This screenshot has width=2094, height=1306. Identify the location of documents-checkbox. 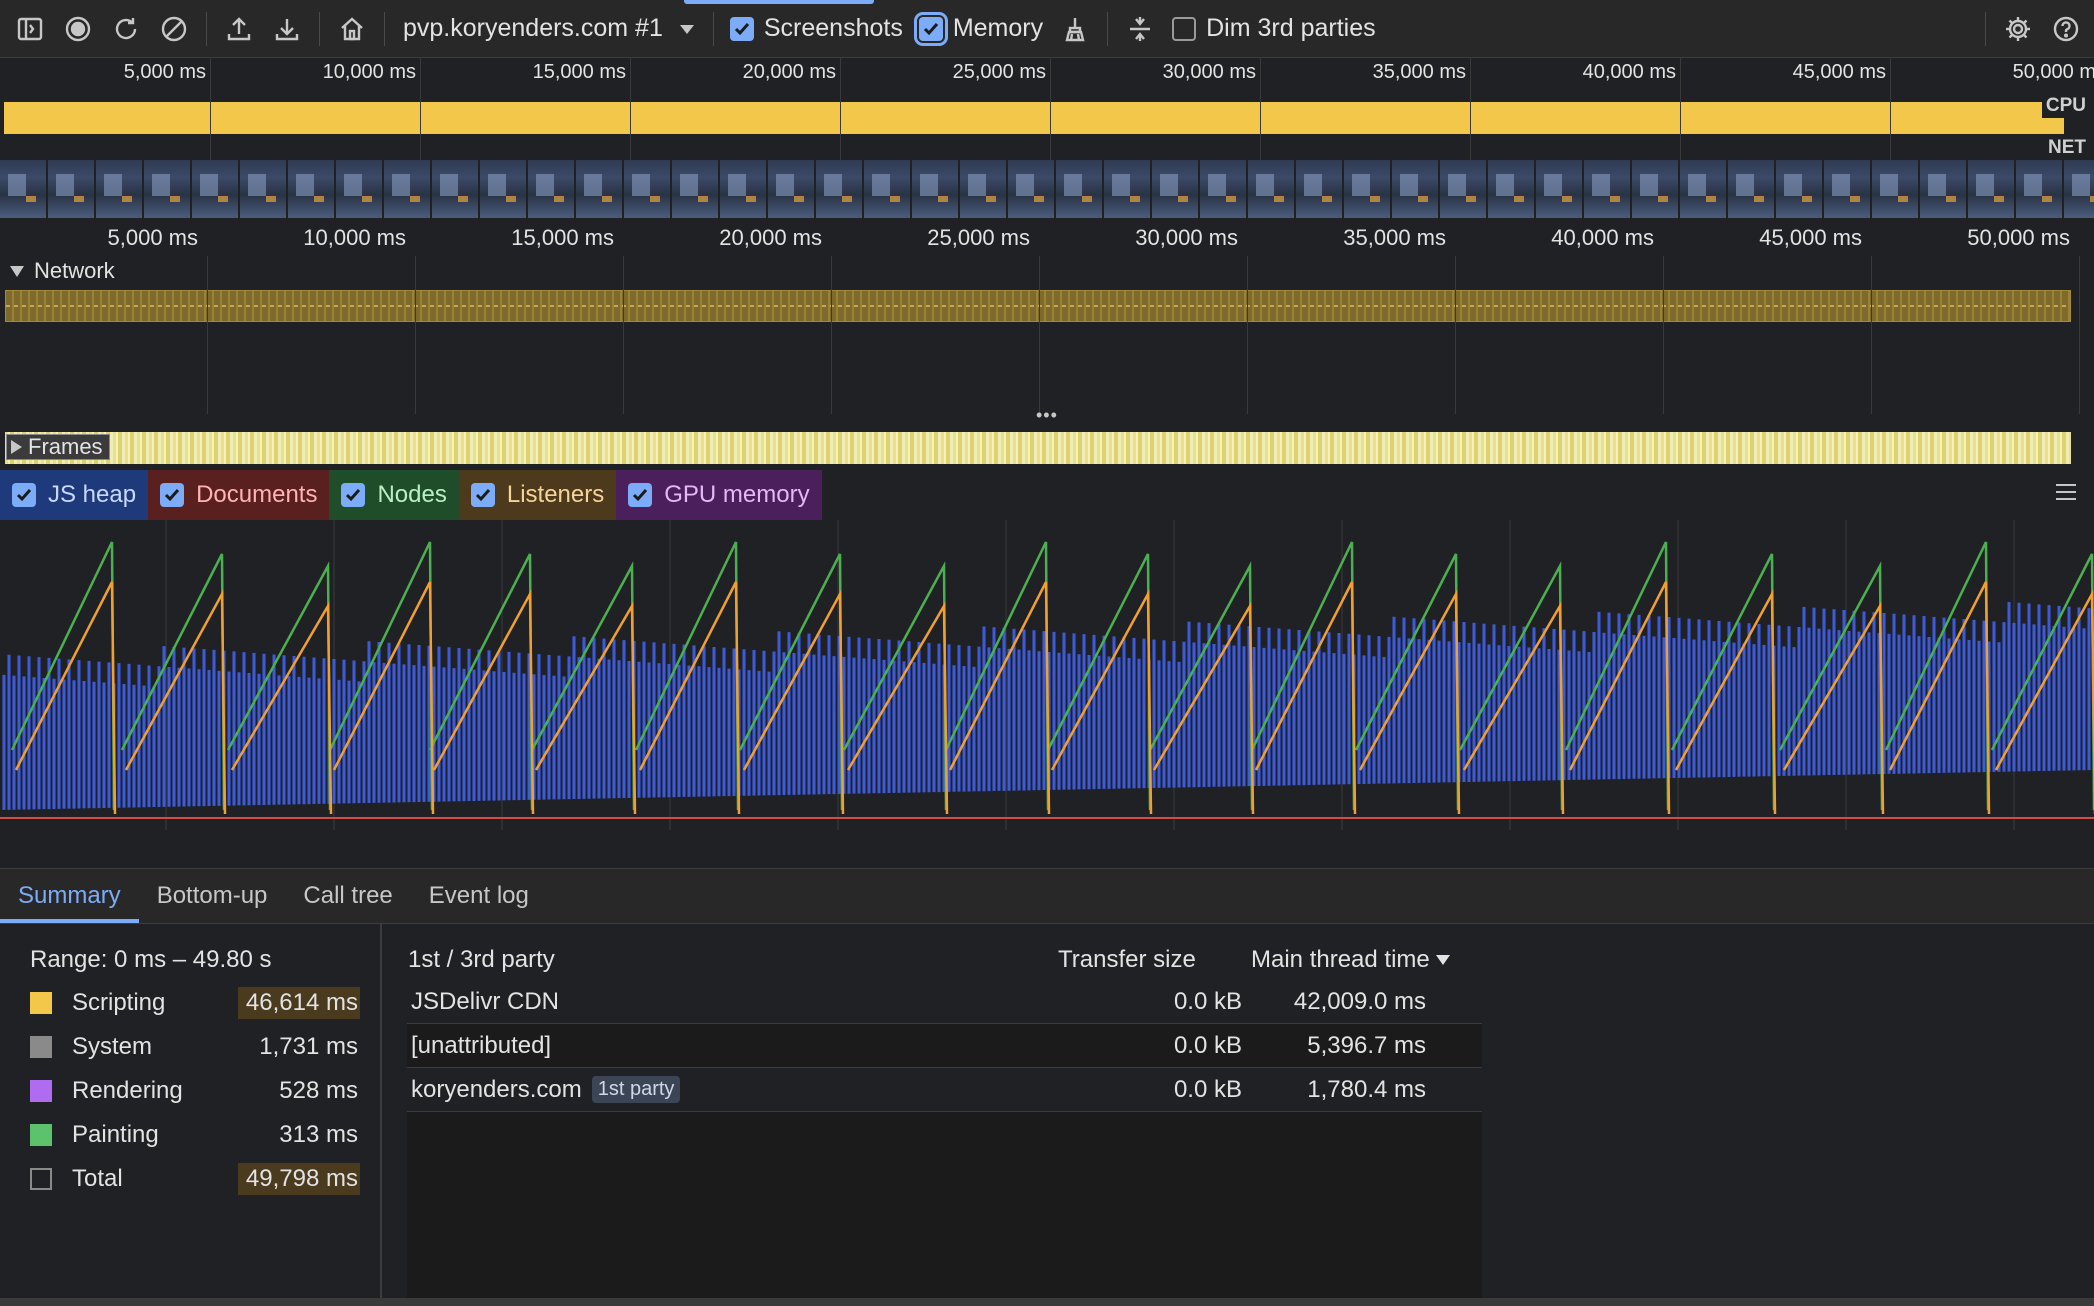
(172, 495).